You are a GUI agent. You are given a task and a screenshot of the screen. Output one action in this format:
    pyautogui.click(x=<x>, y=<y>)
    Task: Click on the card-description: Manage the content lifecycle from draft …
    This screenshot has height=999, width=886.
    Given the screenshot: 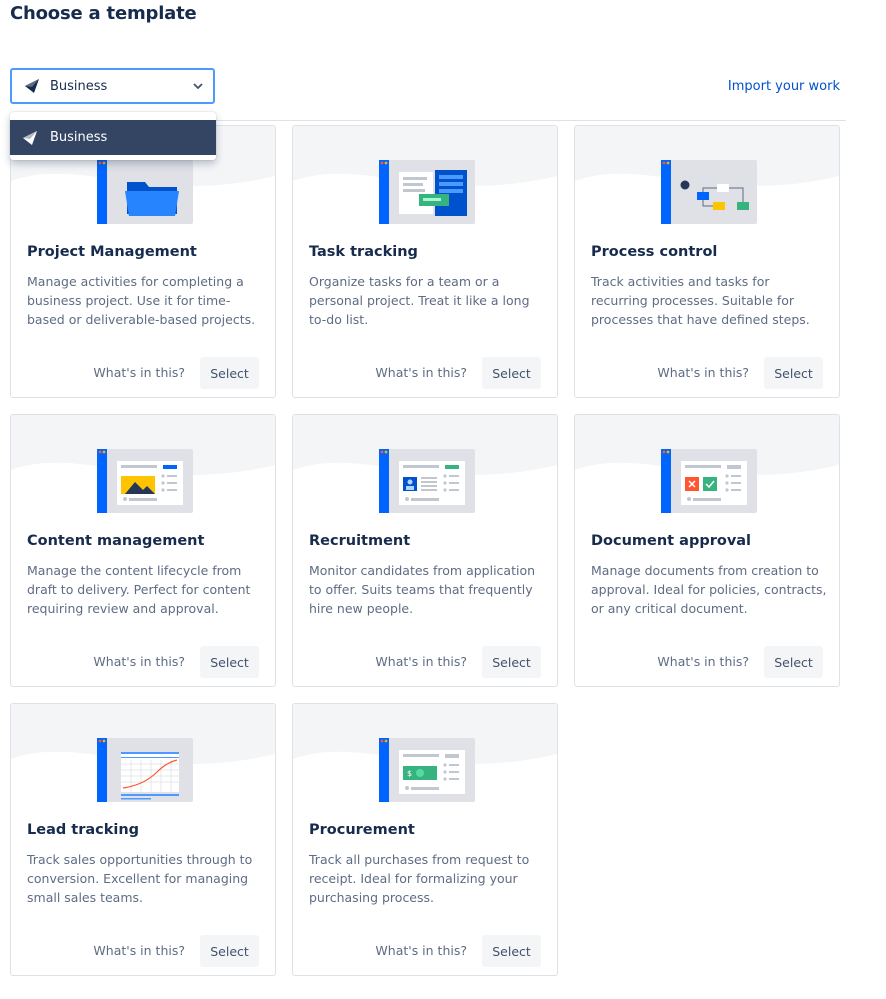 What is the action you would take?
    pyautogui.click(x=139, y=589)
    